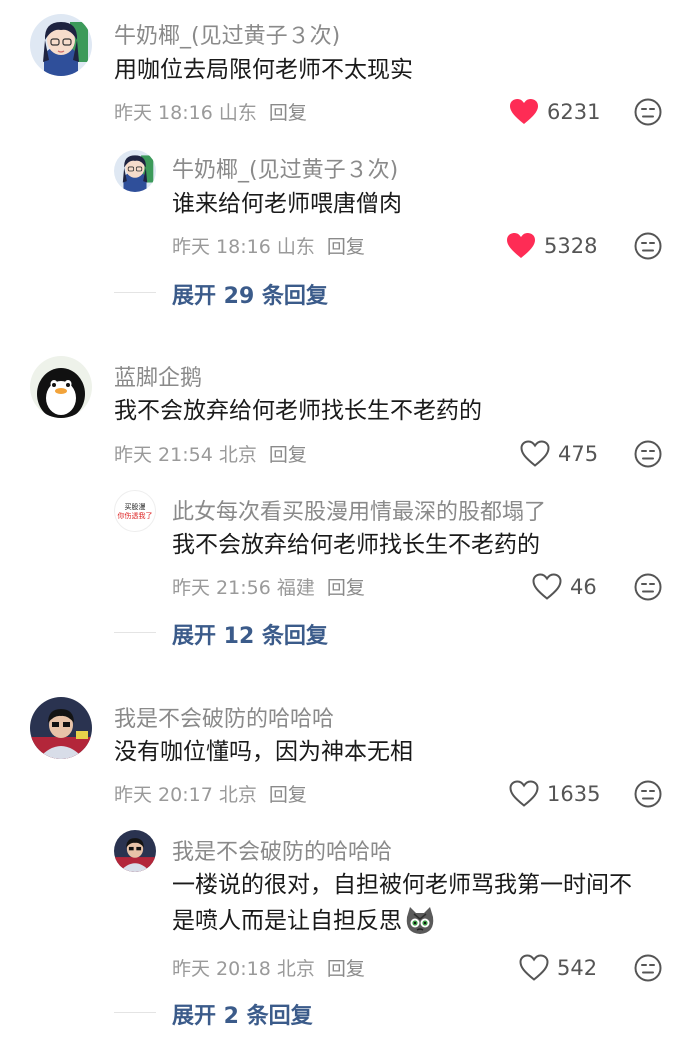  I want to click on reply-time: 昨天 20:18, so click(221, 969).